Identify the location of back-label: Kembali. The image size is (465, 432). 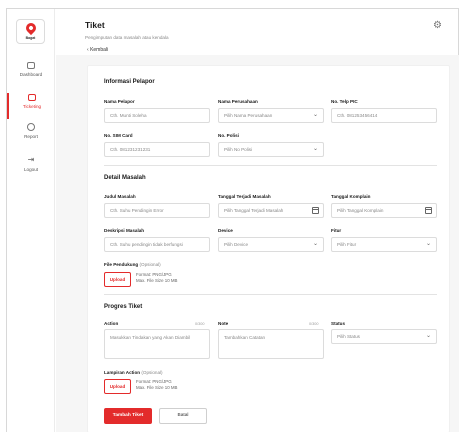
(99, 50).